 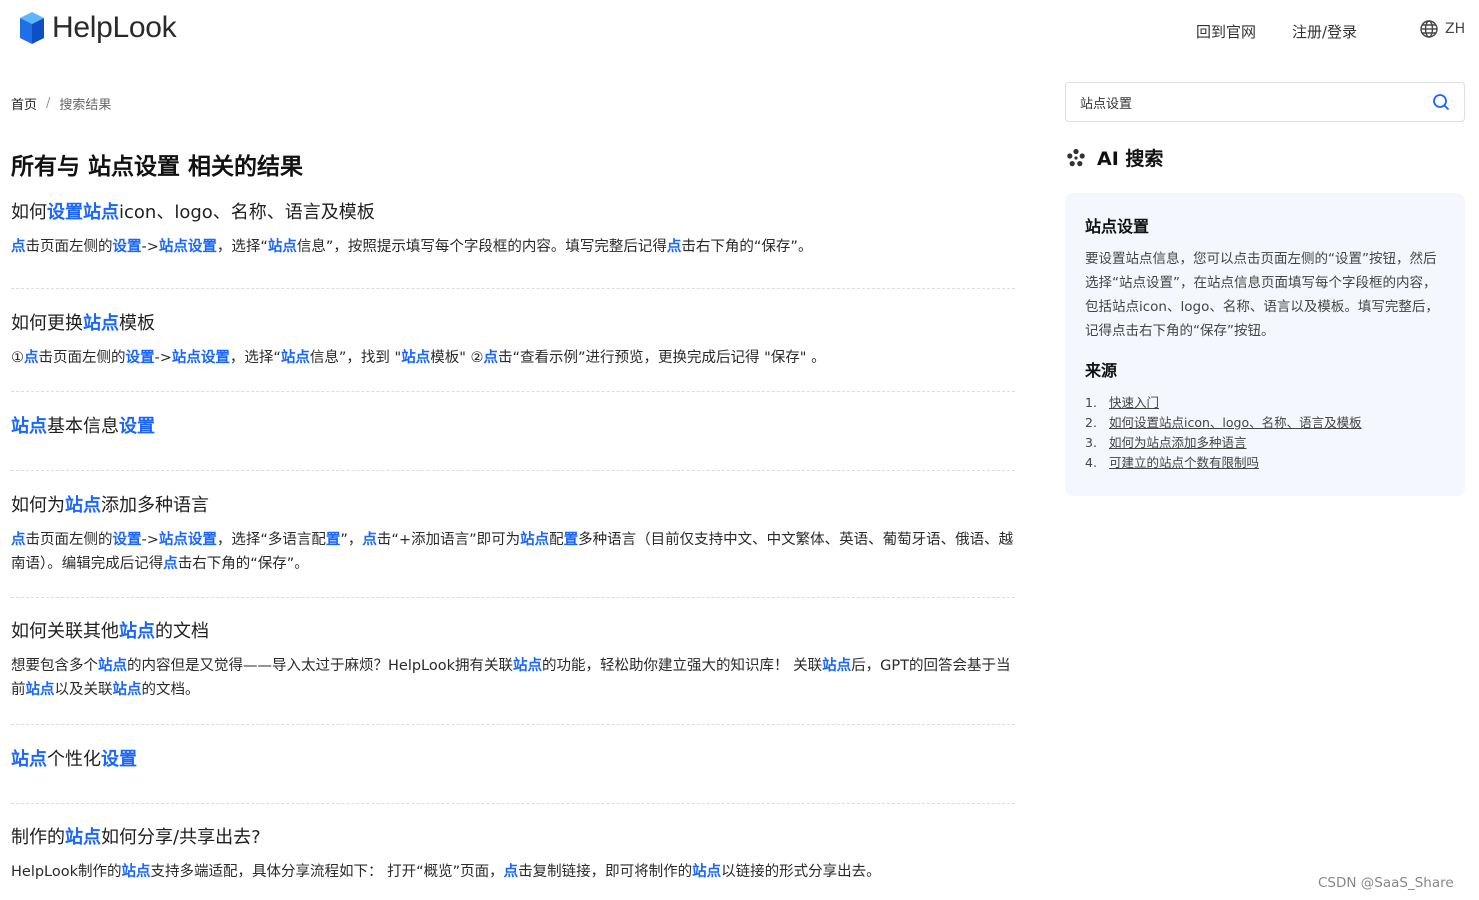 What do you see at coordinates (1256, 102) in the screenshot?
I see `search-input` at bounding box center [1256, 102].